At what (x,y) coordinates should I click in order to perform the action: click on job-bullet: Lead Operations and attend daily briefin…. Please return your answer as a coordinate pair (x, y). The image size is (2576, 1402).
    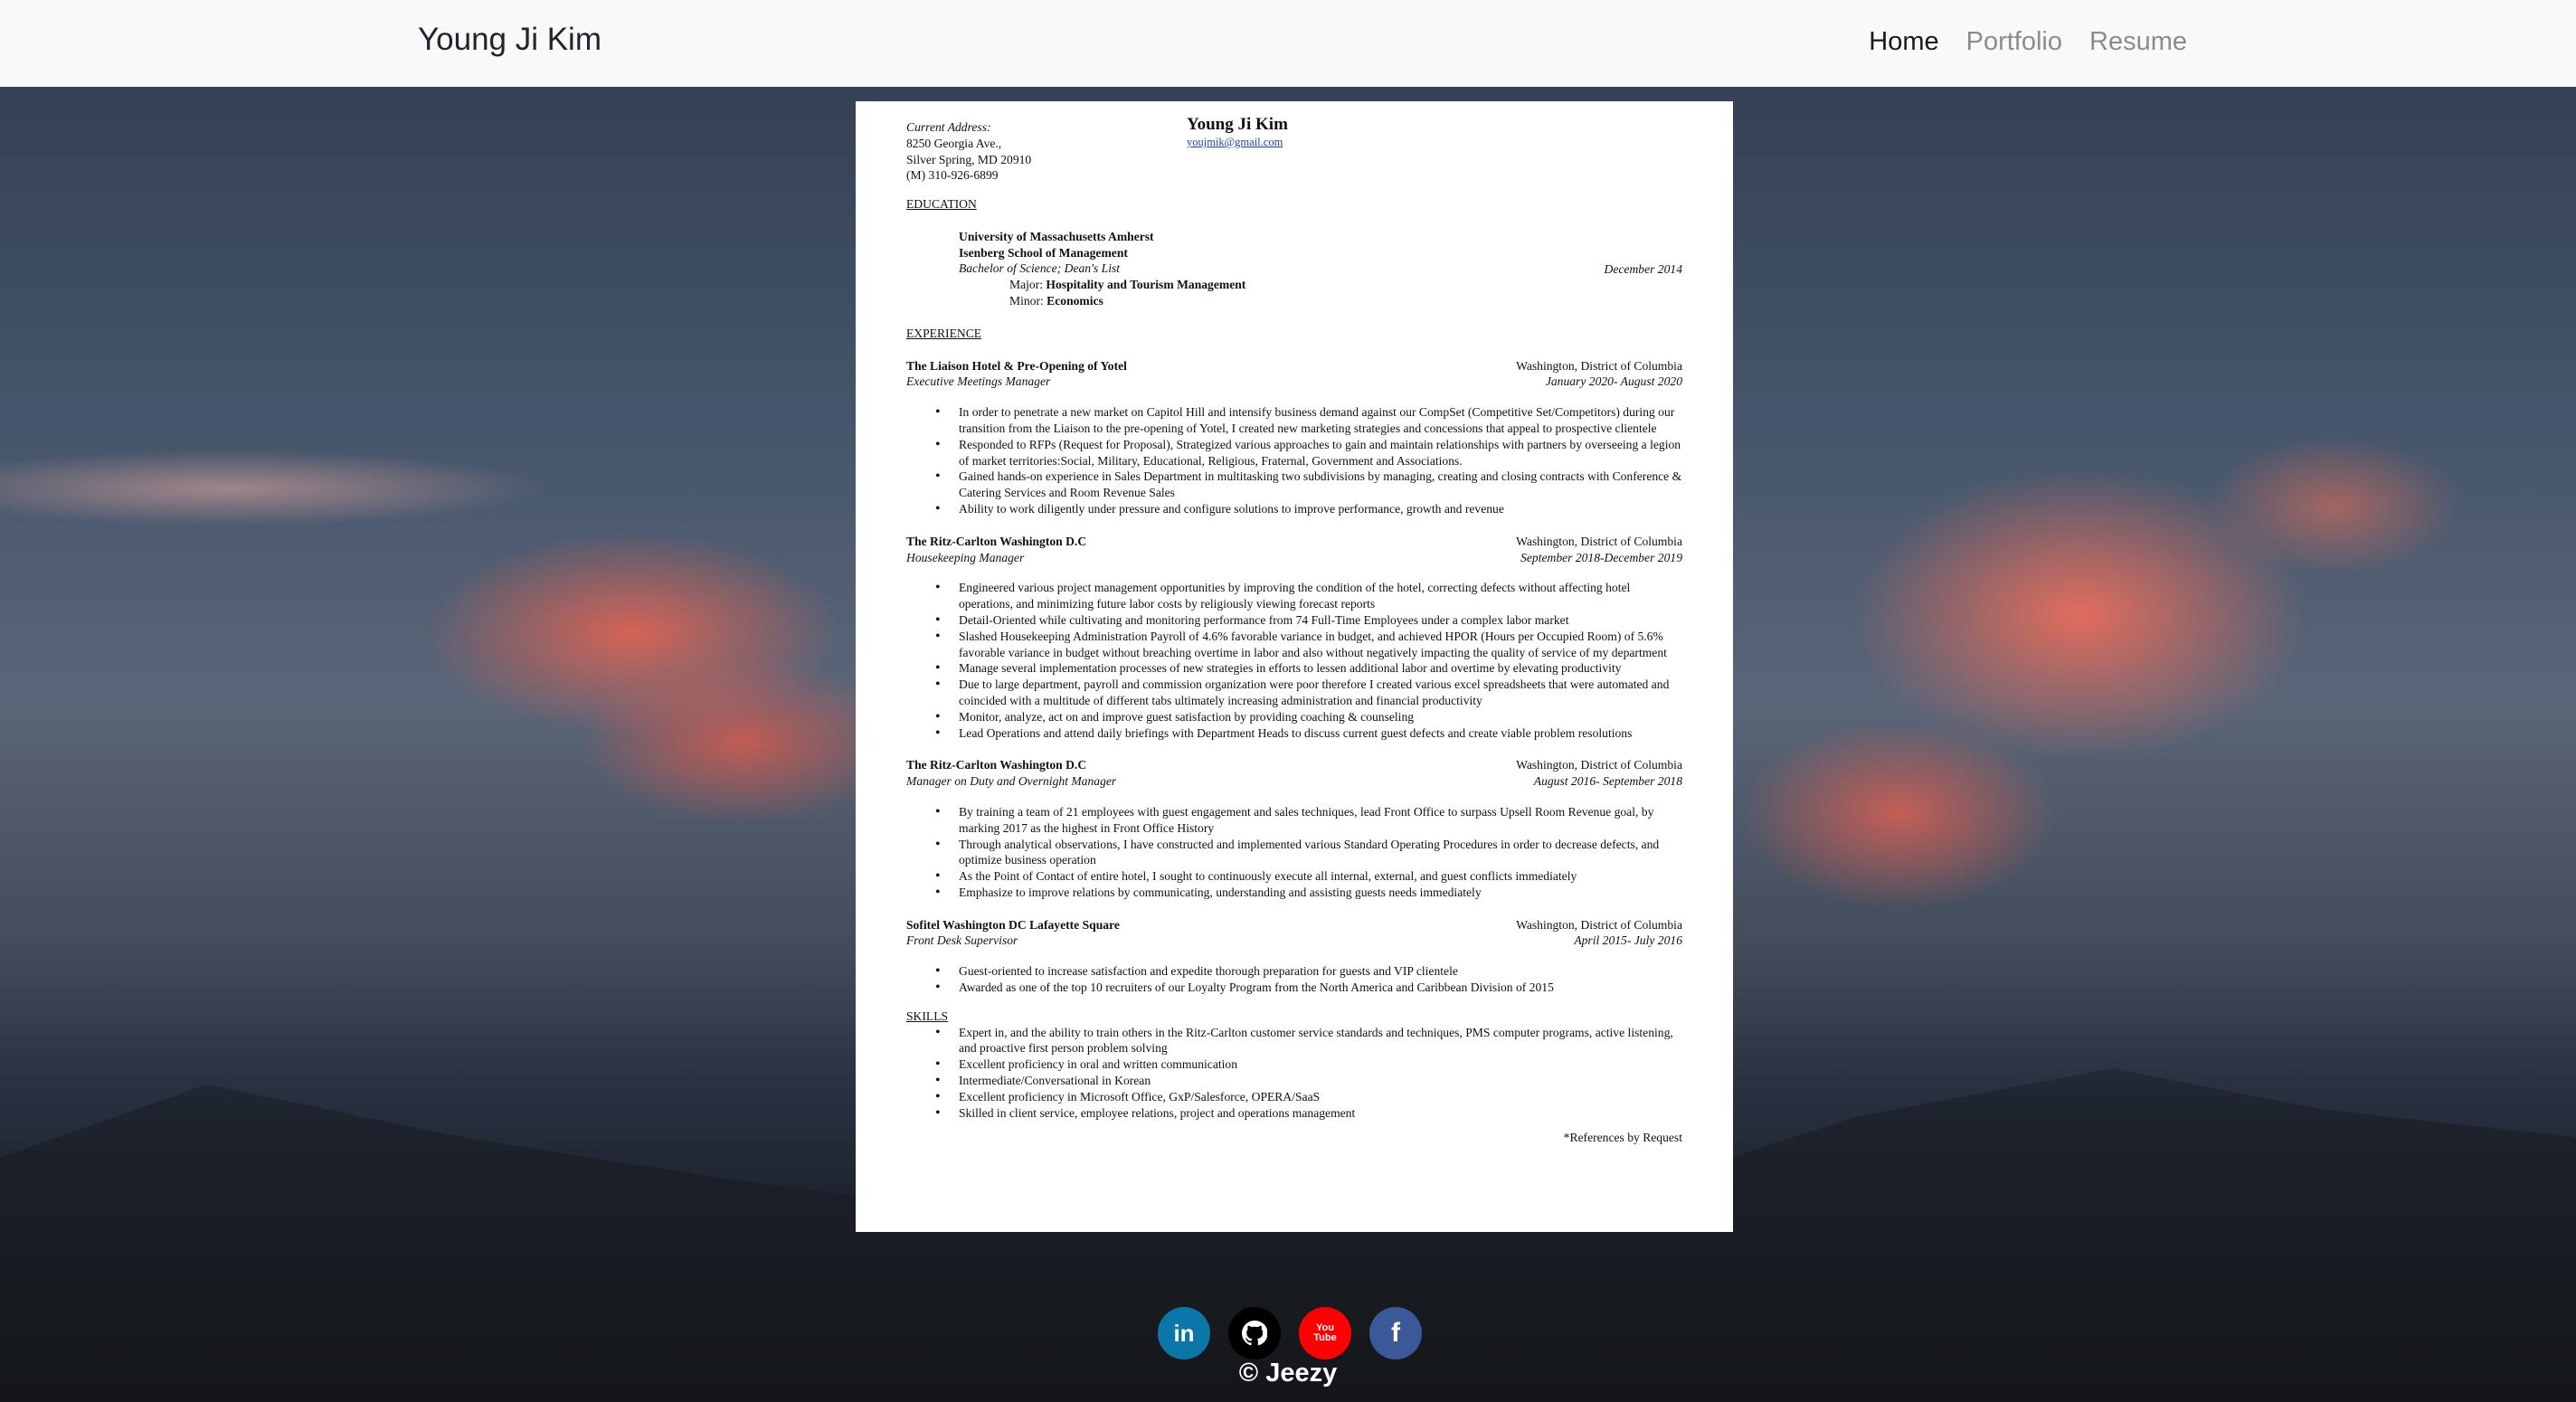
    Looking at the image, I should click on (1309, 733).